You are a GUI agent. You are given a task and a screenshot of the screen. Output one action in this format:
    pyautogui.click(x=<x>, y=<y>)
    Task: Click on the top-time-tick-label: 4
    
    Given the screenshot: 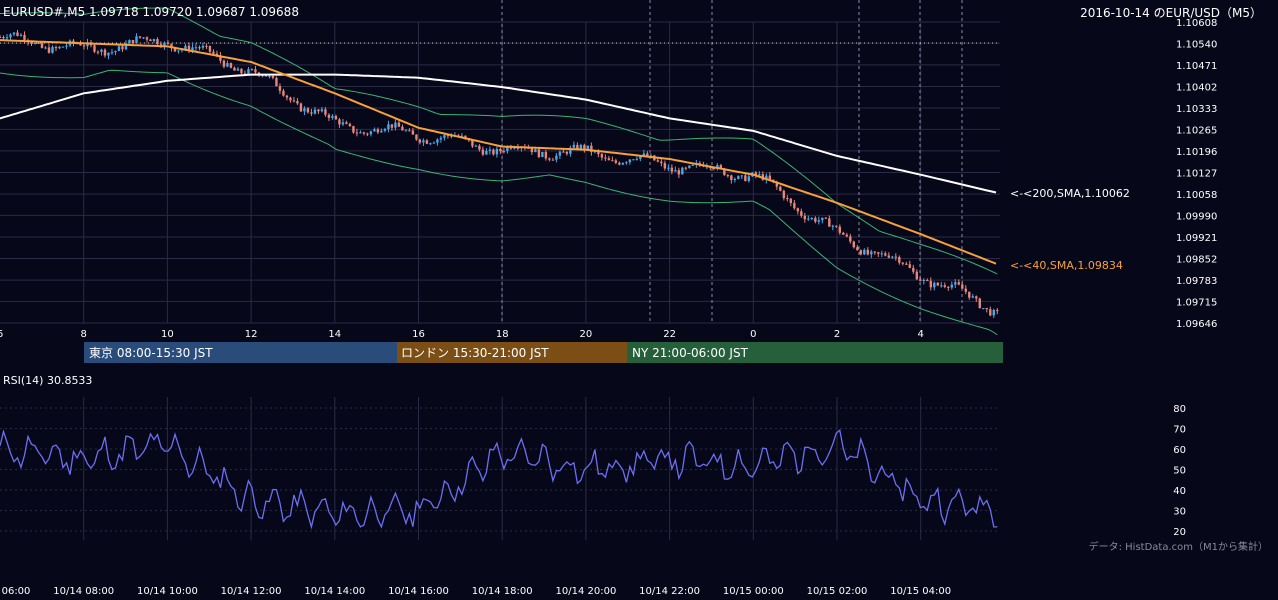 What is the action you would take?
    pyautogui.click(x=921, y=334)
    